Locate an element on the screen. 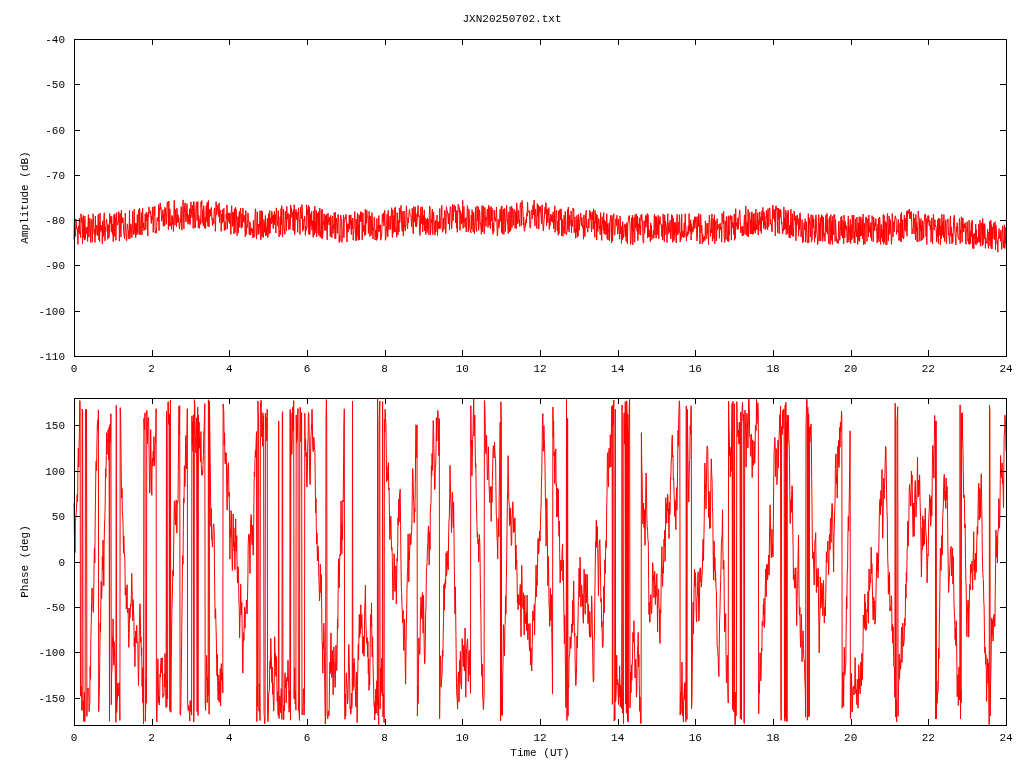  tick-label: 50 is located at coordinates (58, 517).